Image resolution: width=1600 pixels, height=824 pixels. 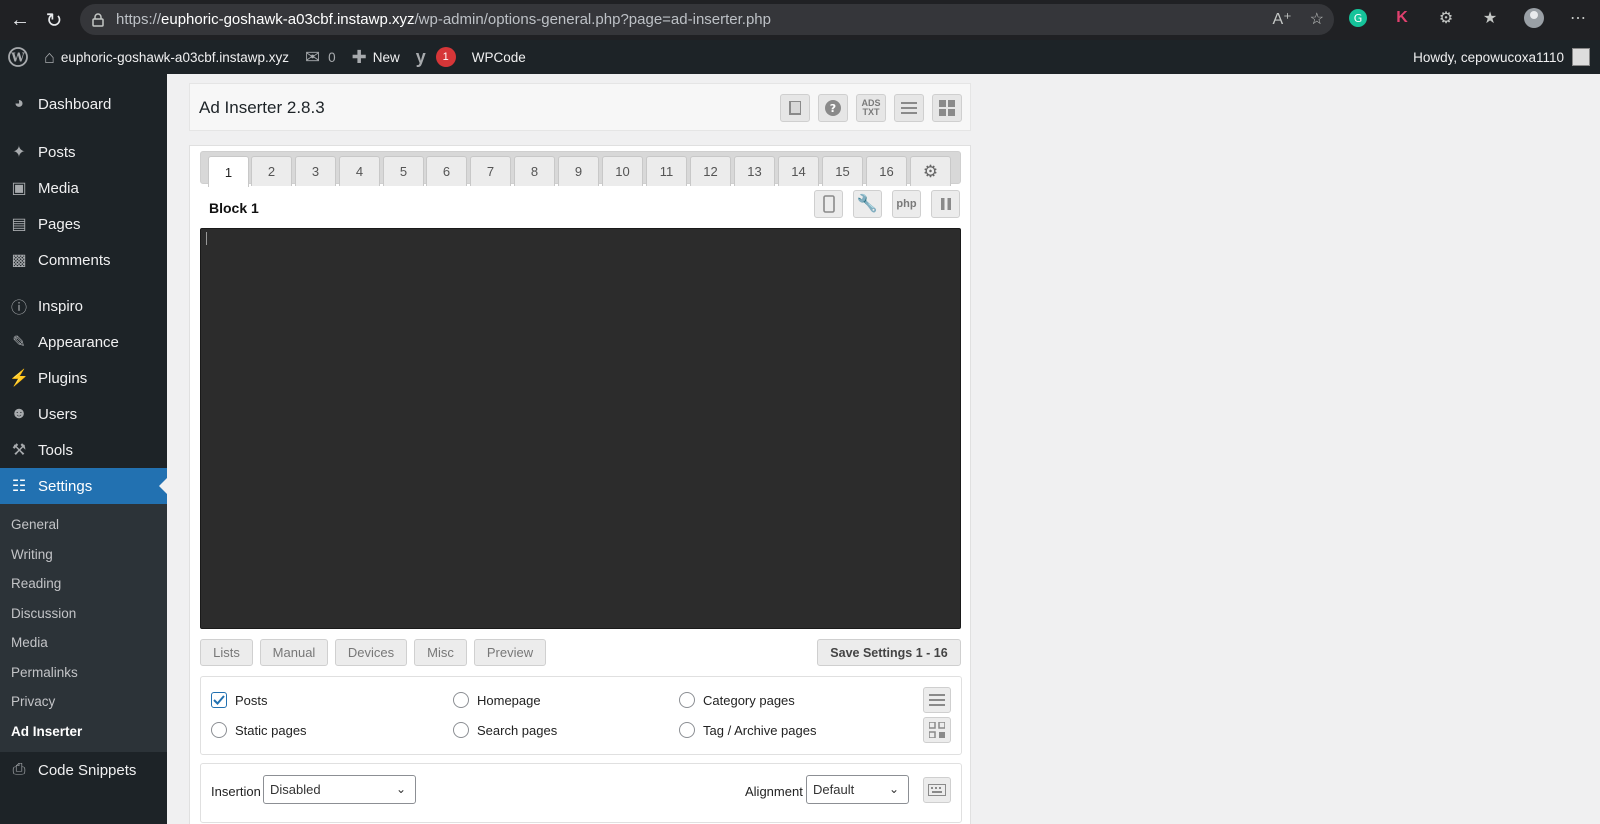 What do you see at coordinates (622, 171) in the screenshot?
I see `tab-10: 10` at bounding box center [622, 171].